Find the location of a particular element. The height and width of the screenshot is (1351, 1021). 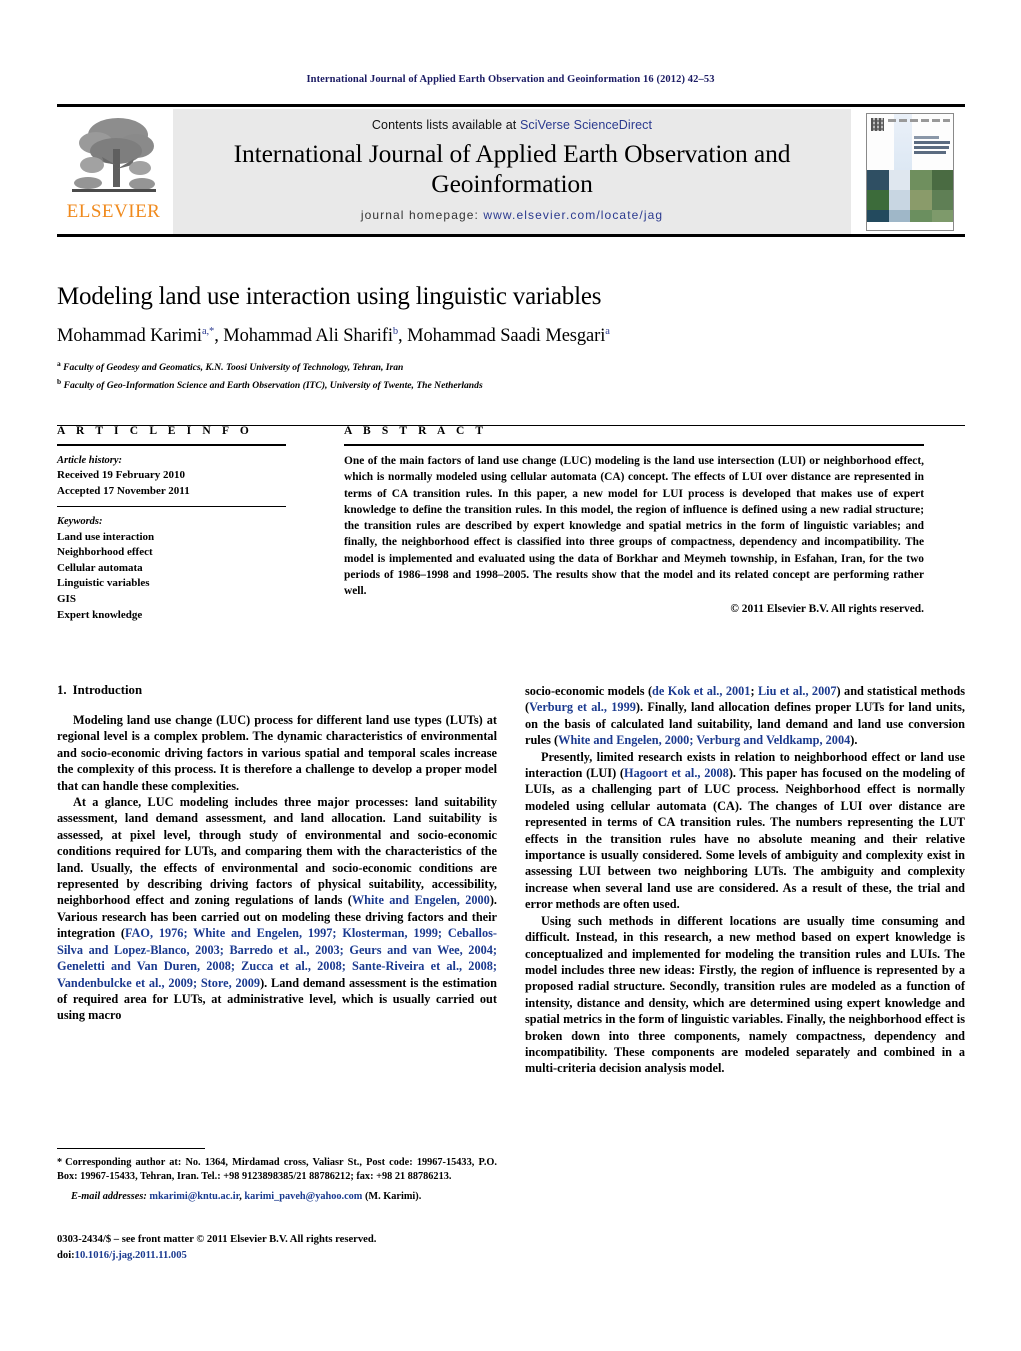

article-history-received: Received 19 February 2010 is located at coordinates (121, 475).